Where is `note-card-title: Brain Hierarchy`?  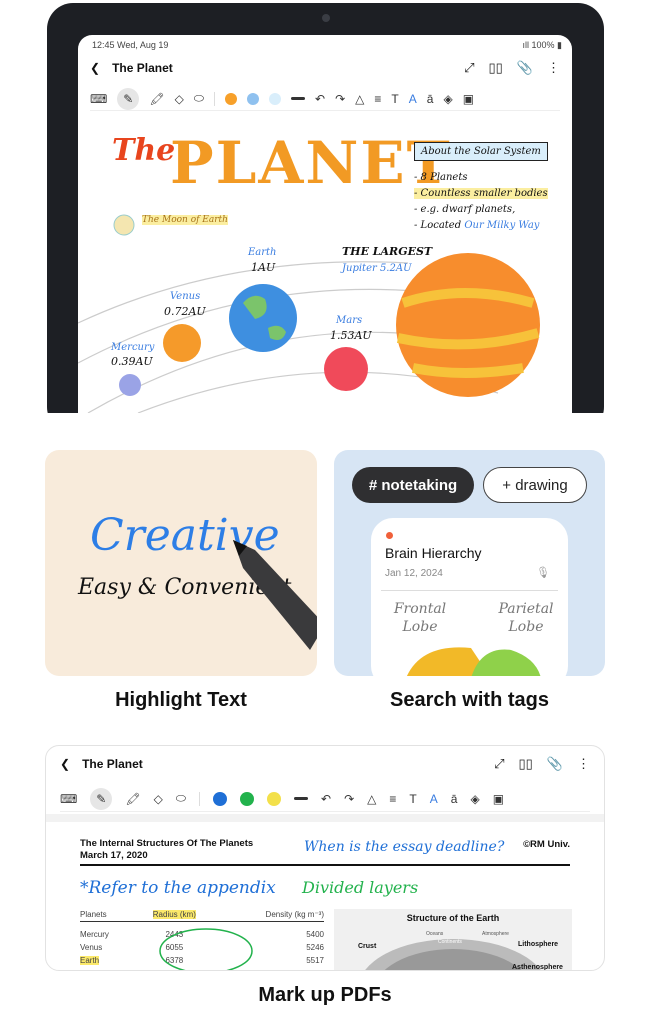
note-card-title: Brain Hierarchy is located at coordinates (433, 553).